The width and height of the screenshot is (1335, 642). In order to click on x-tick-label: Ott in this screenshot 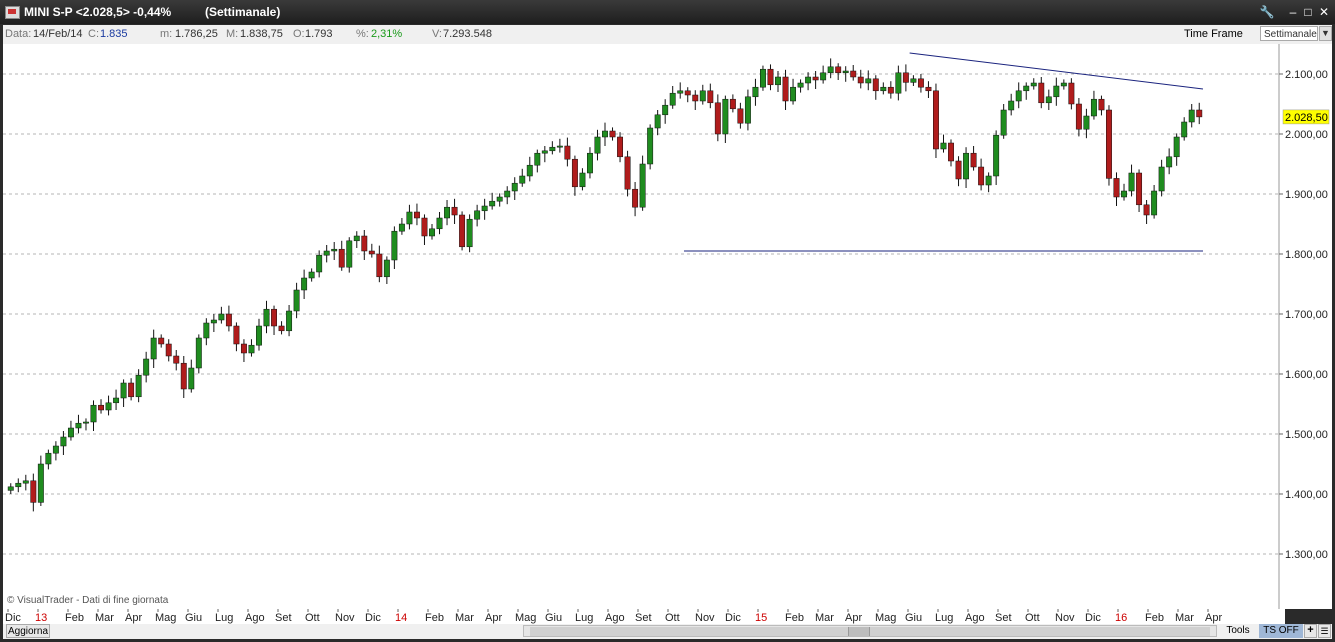, I will do `click(672, 618)`.